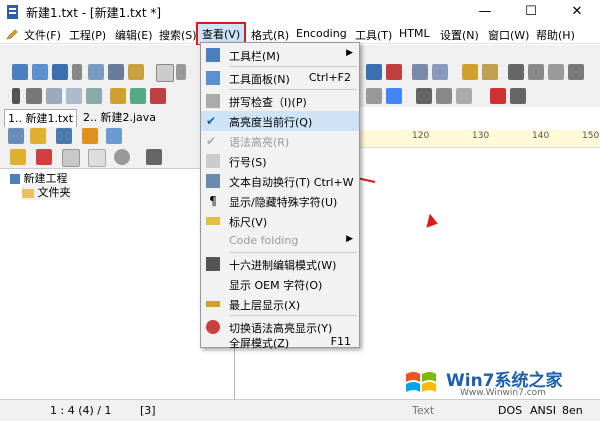 The width and height of the screenshot is (600, 421). Describe the element at coordinates (154, 157) in the screenshot. I see `tools-icon` at that location.